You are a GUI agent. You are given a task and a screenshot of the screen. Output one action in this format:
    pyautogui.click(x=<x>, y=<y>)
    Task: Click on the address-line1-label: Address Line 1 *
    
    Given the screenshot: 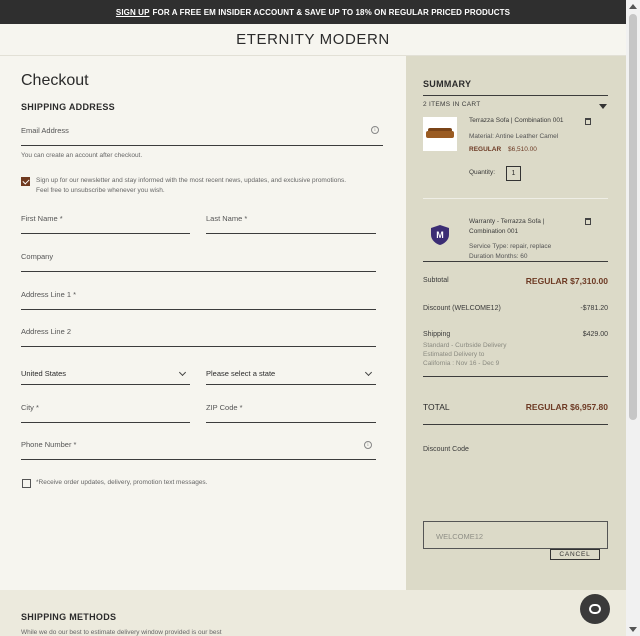 What is the action you would take?
    pyautogui.click(x=49, y=294)
    